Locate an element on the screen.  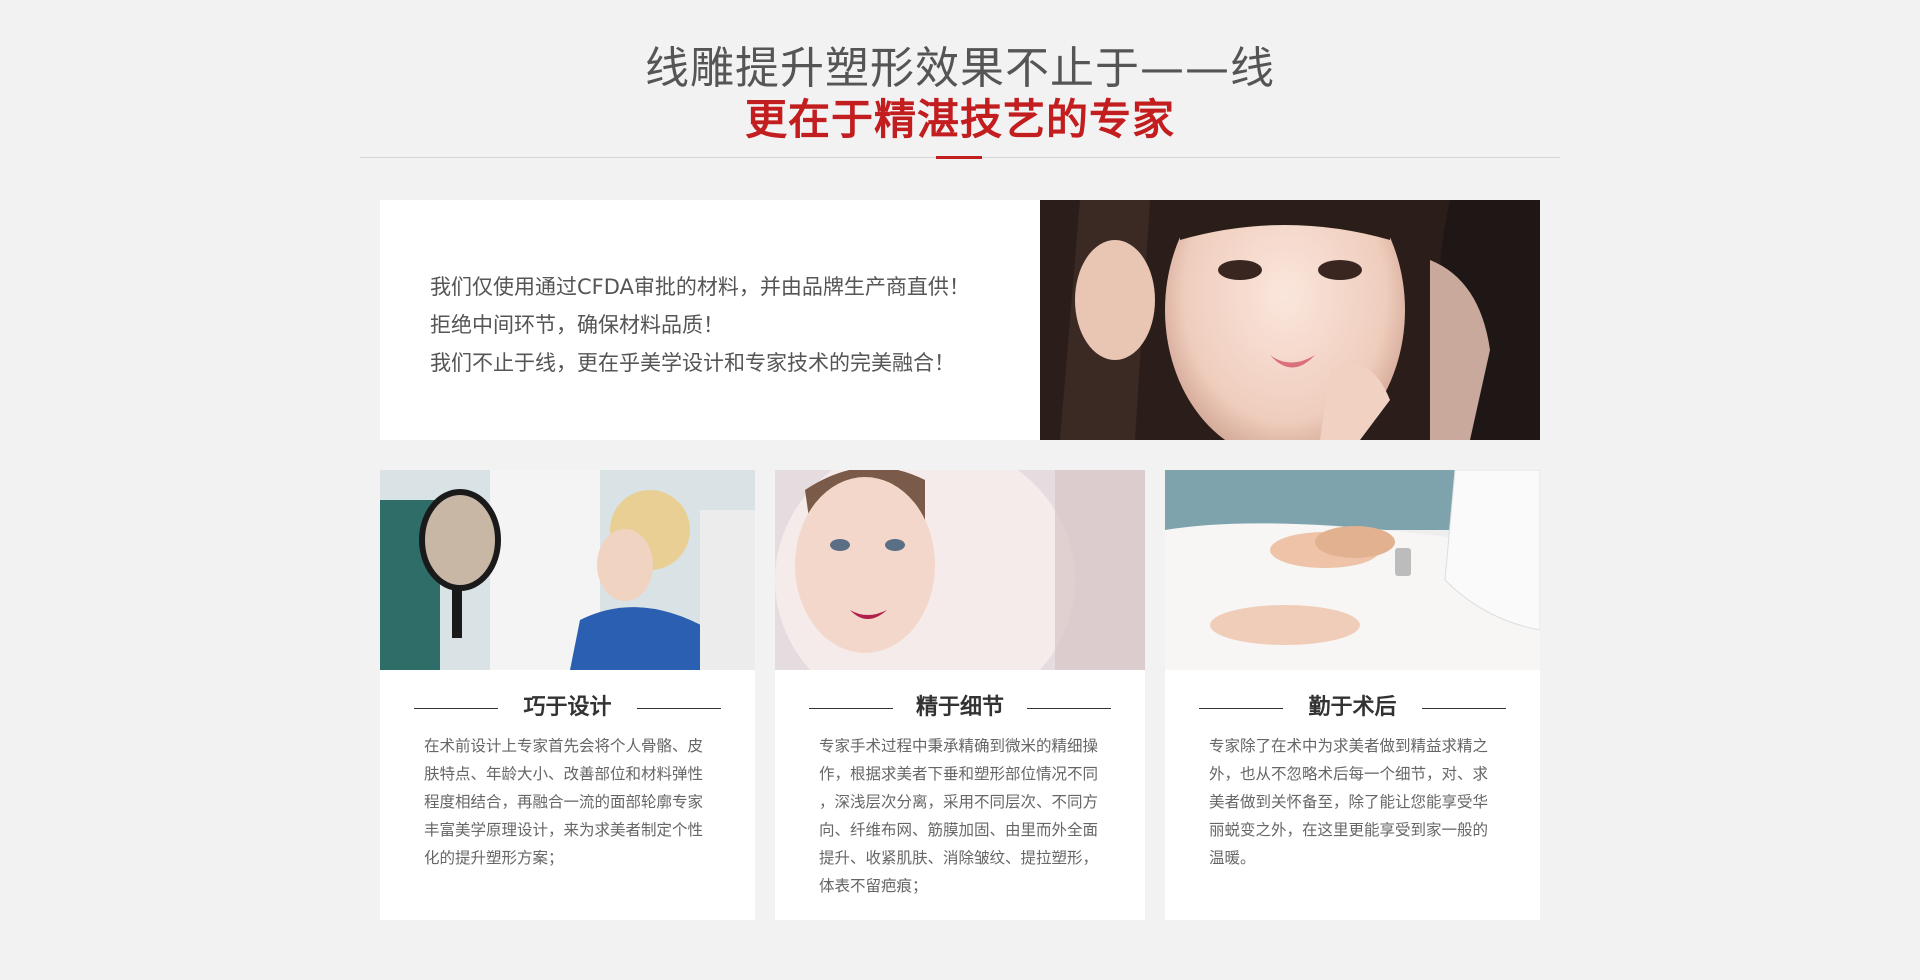
caring-hands-photo is located at coordinates (1352, 570).